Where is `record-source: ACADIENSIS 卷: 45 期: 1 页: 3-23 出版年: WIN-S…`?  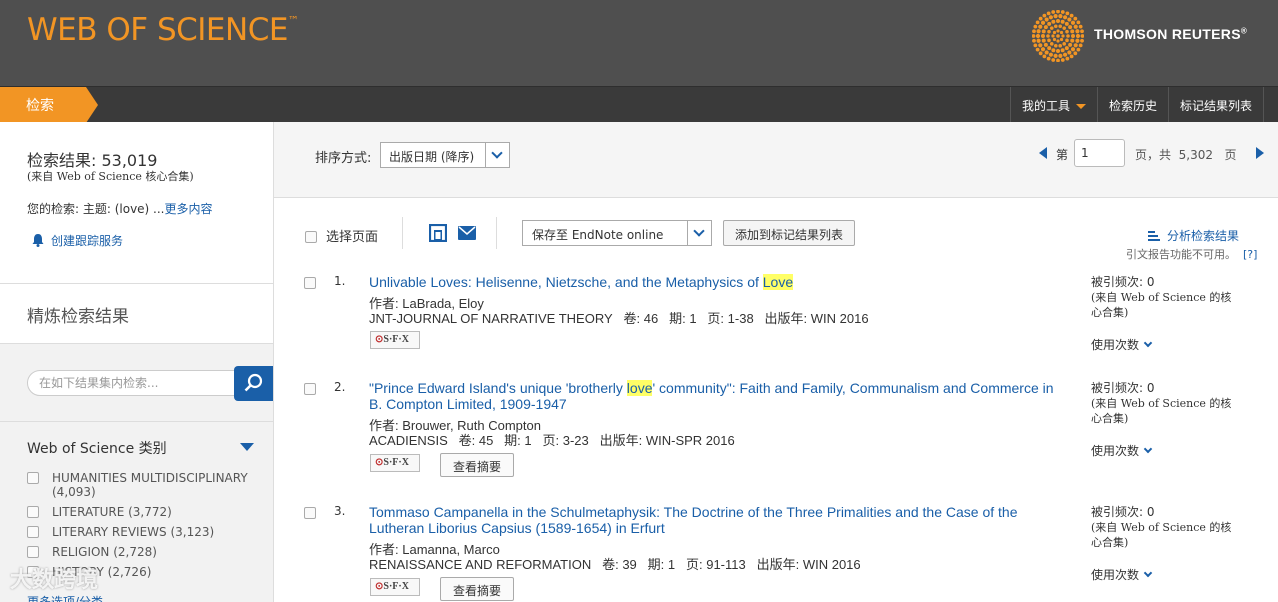
record-source: ACADIENSIS 卷: 45 期: 1 页: 3-23 出版年: WIN-S… is located at coordinates (552, 440).